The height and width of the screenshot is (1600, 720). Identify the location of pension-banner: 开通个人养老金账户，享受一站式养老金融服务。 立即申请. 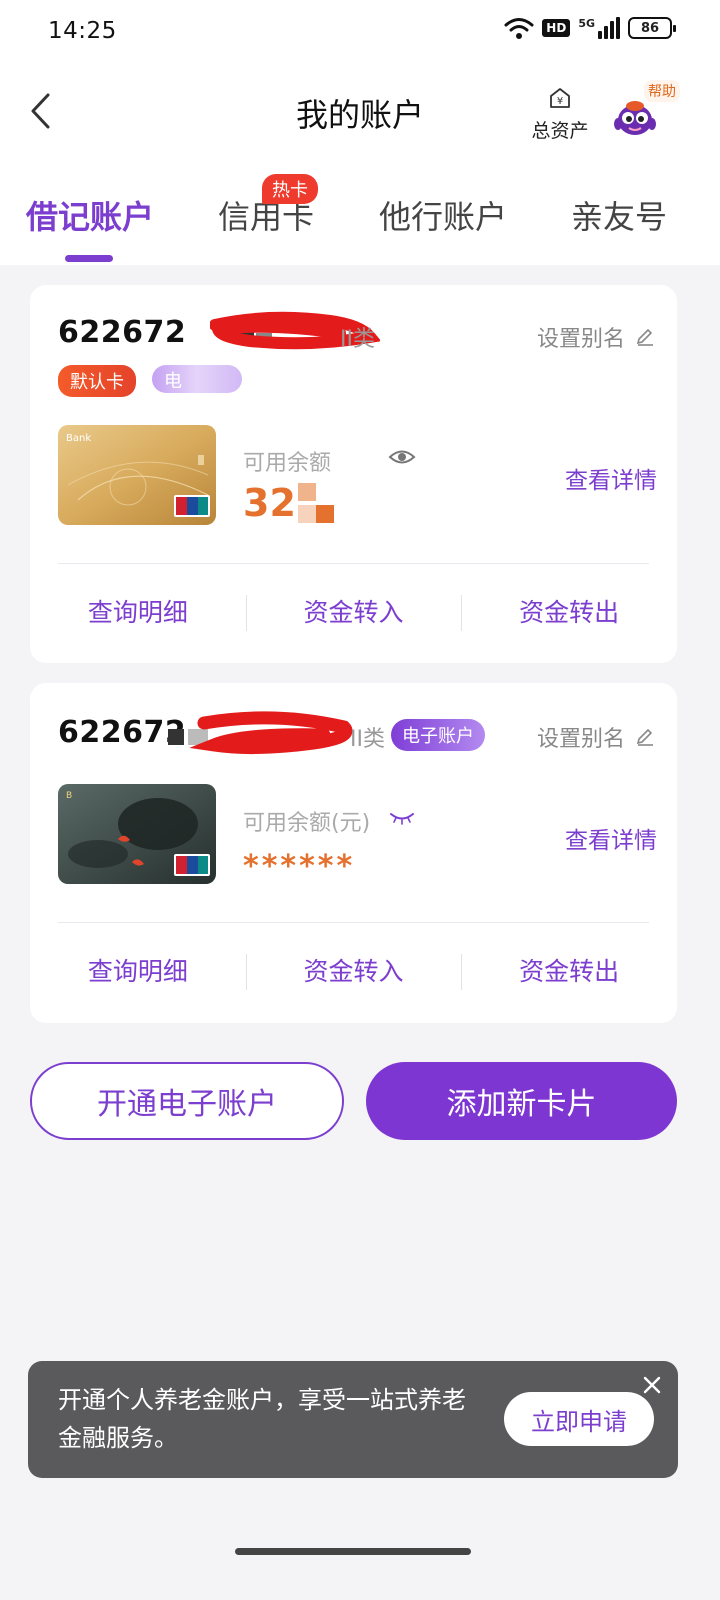
(353, 1419).